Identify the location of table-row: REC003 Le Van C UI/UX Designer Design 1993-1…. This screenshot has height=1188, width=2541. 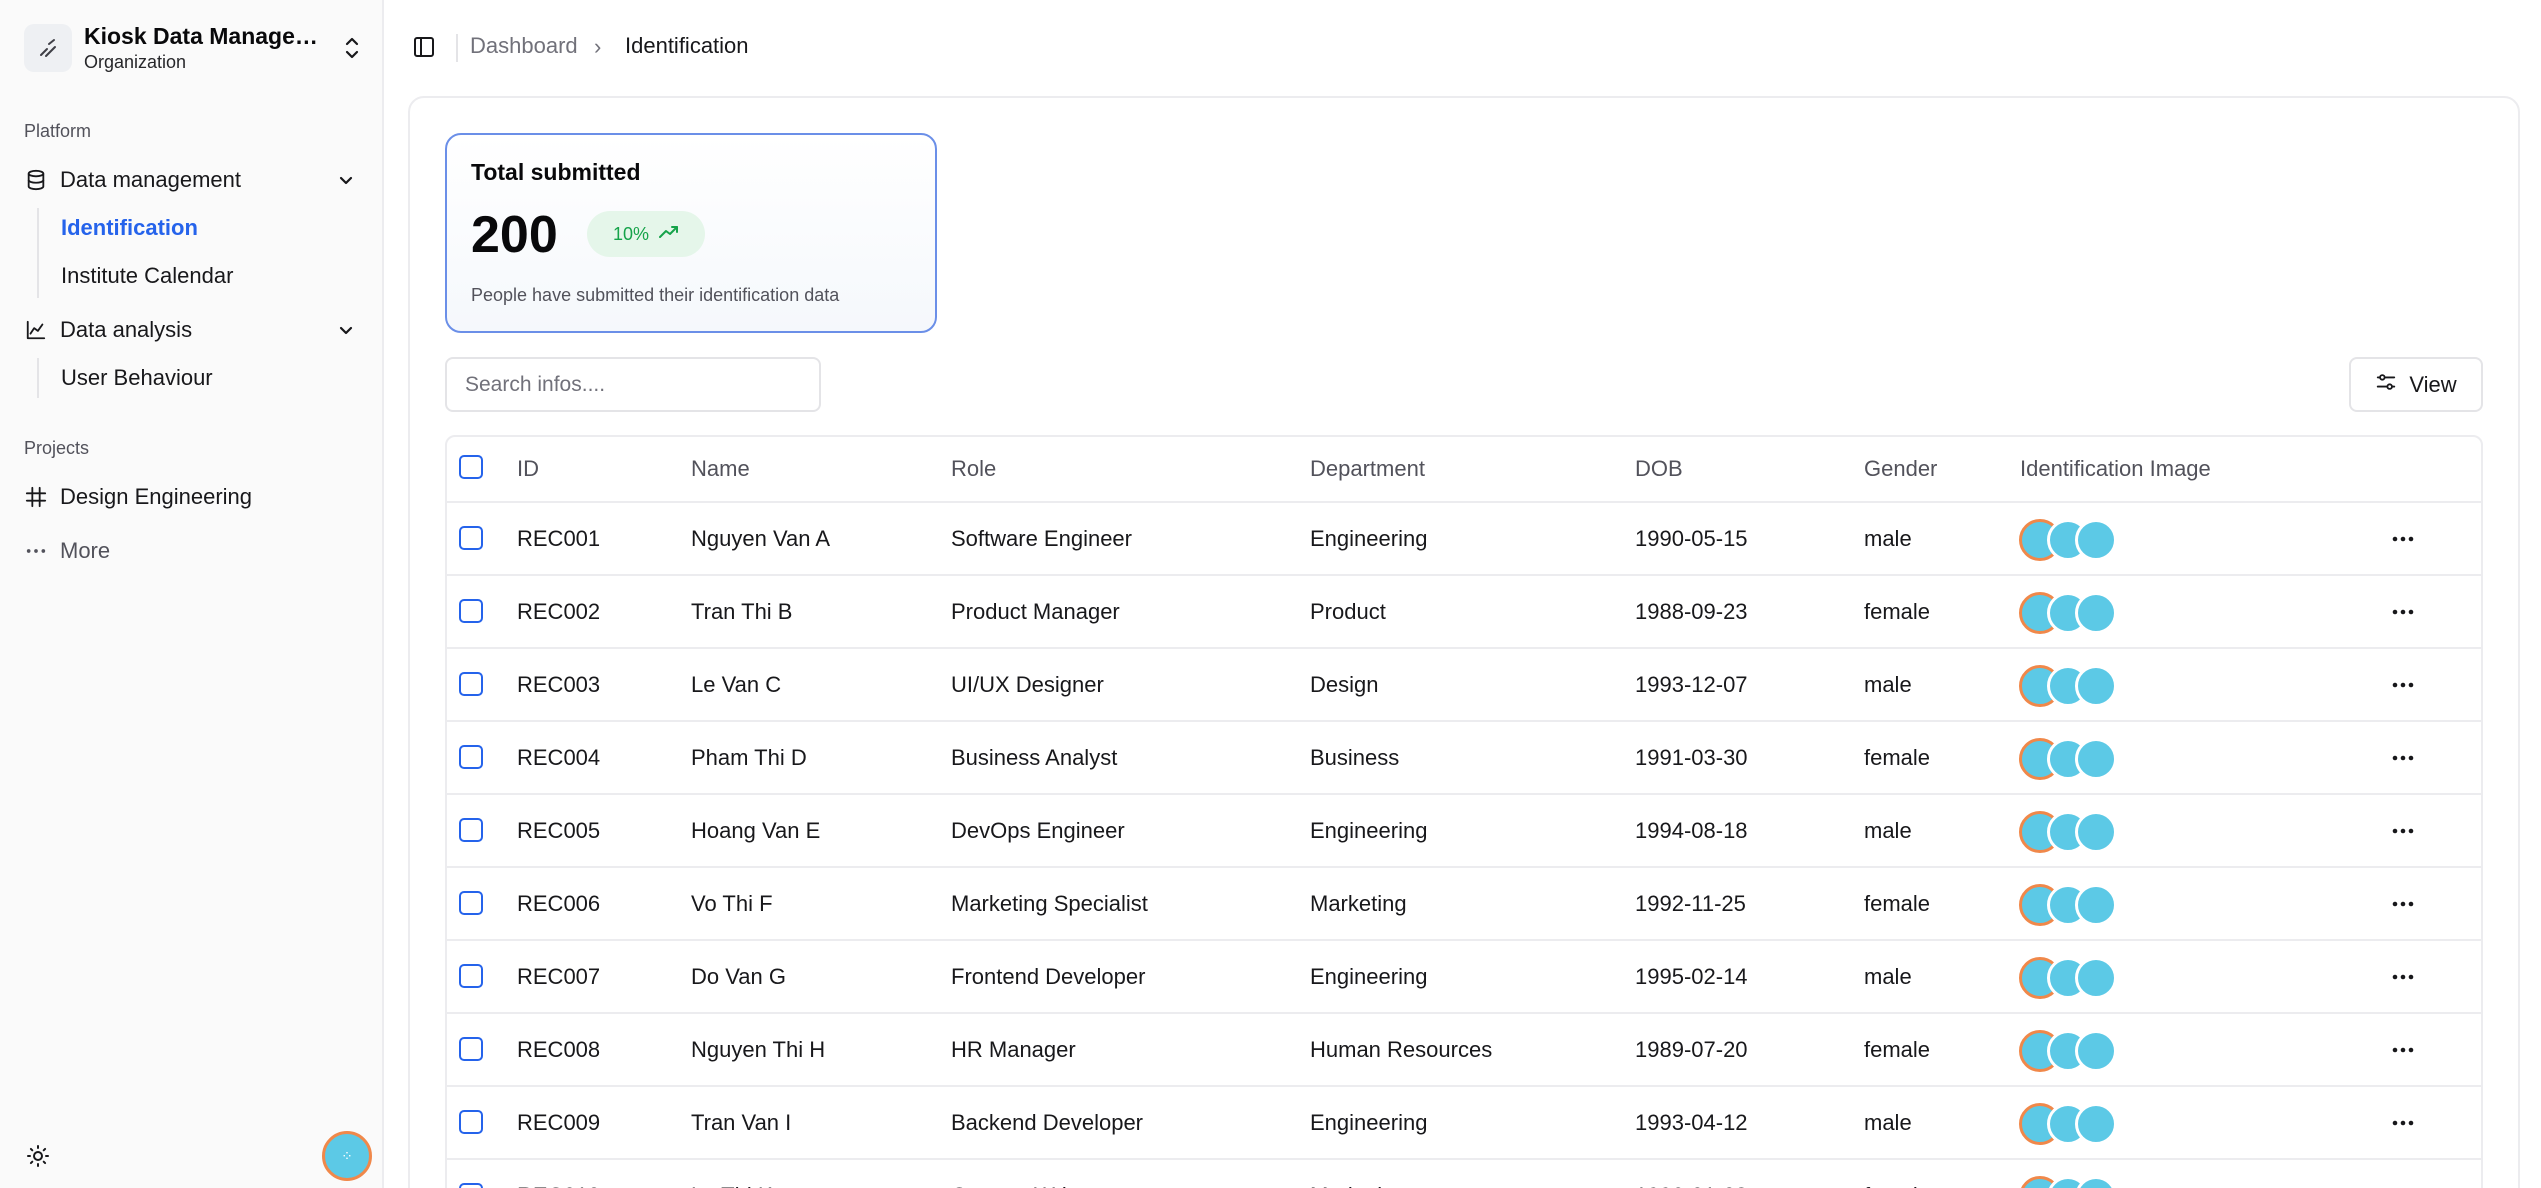
(1464, 685).